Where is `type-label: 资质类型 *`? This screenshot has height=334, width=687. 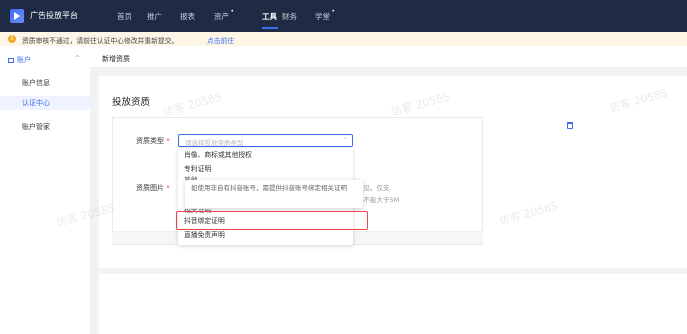
type-label: 资质类型 * is located at coordinates (153, 141).